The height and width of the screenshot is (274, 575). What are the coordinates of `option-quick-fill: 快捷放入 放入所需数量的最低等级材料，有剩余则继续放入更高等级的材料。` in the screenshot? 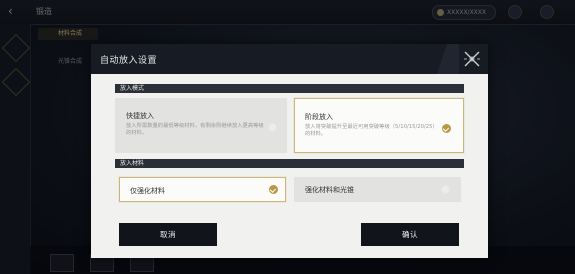 It's located at (201, 125).